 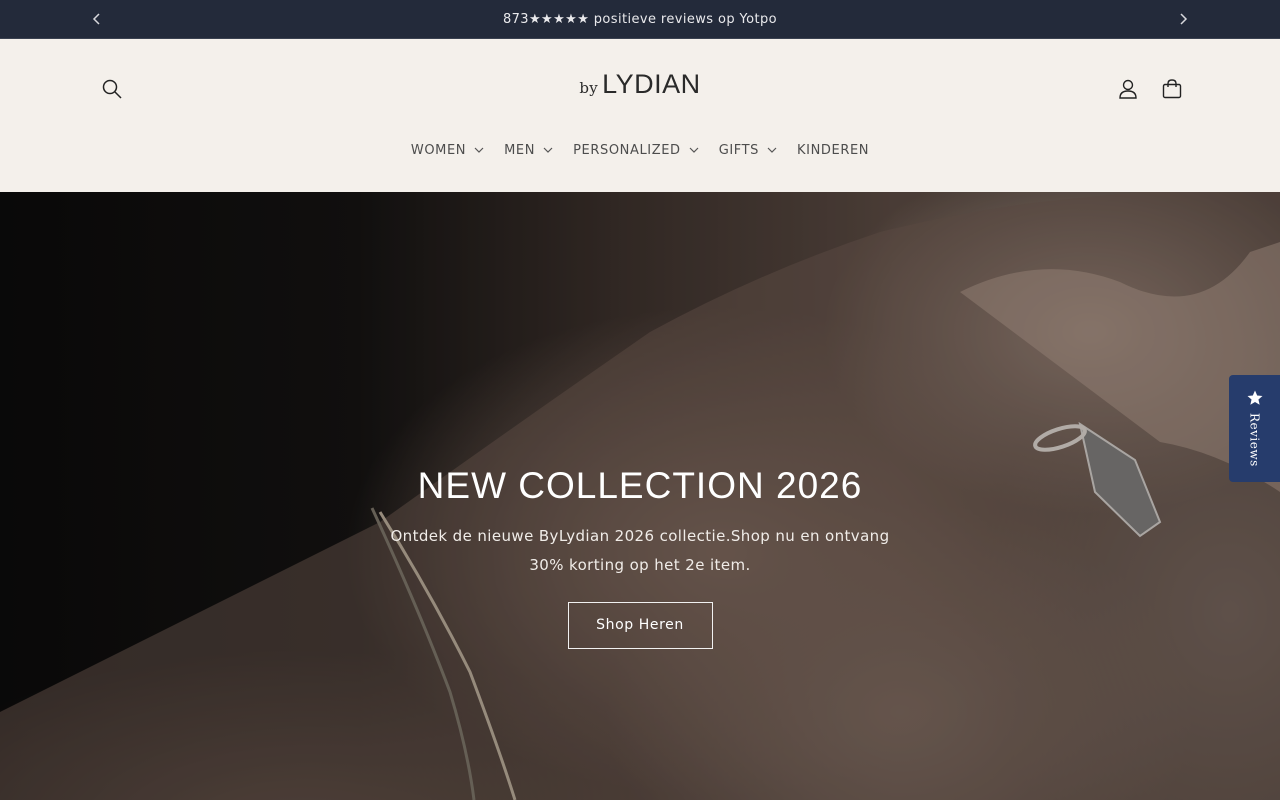 I want to click on logo-prefix: by, so click(x=589, y=88).